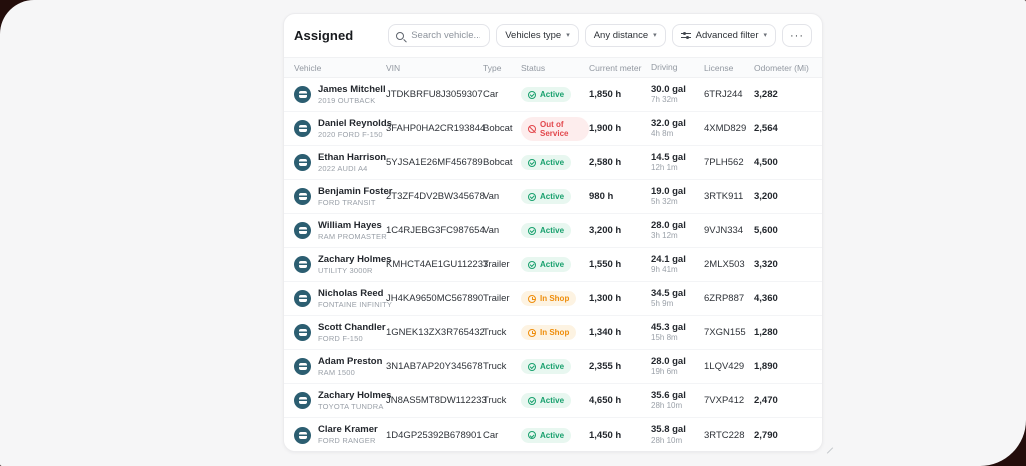 The image size is (1026, 466). What do you see at coordinates (342, 264) in the screenshot?
I see `vehicle-cell: Zachary Holmes UTILITY 3000R` at bounding box center [342, 264].